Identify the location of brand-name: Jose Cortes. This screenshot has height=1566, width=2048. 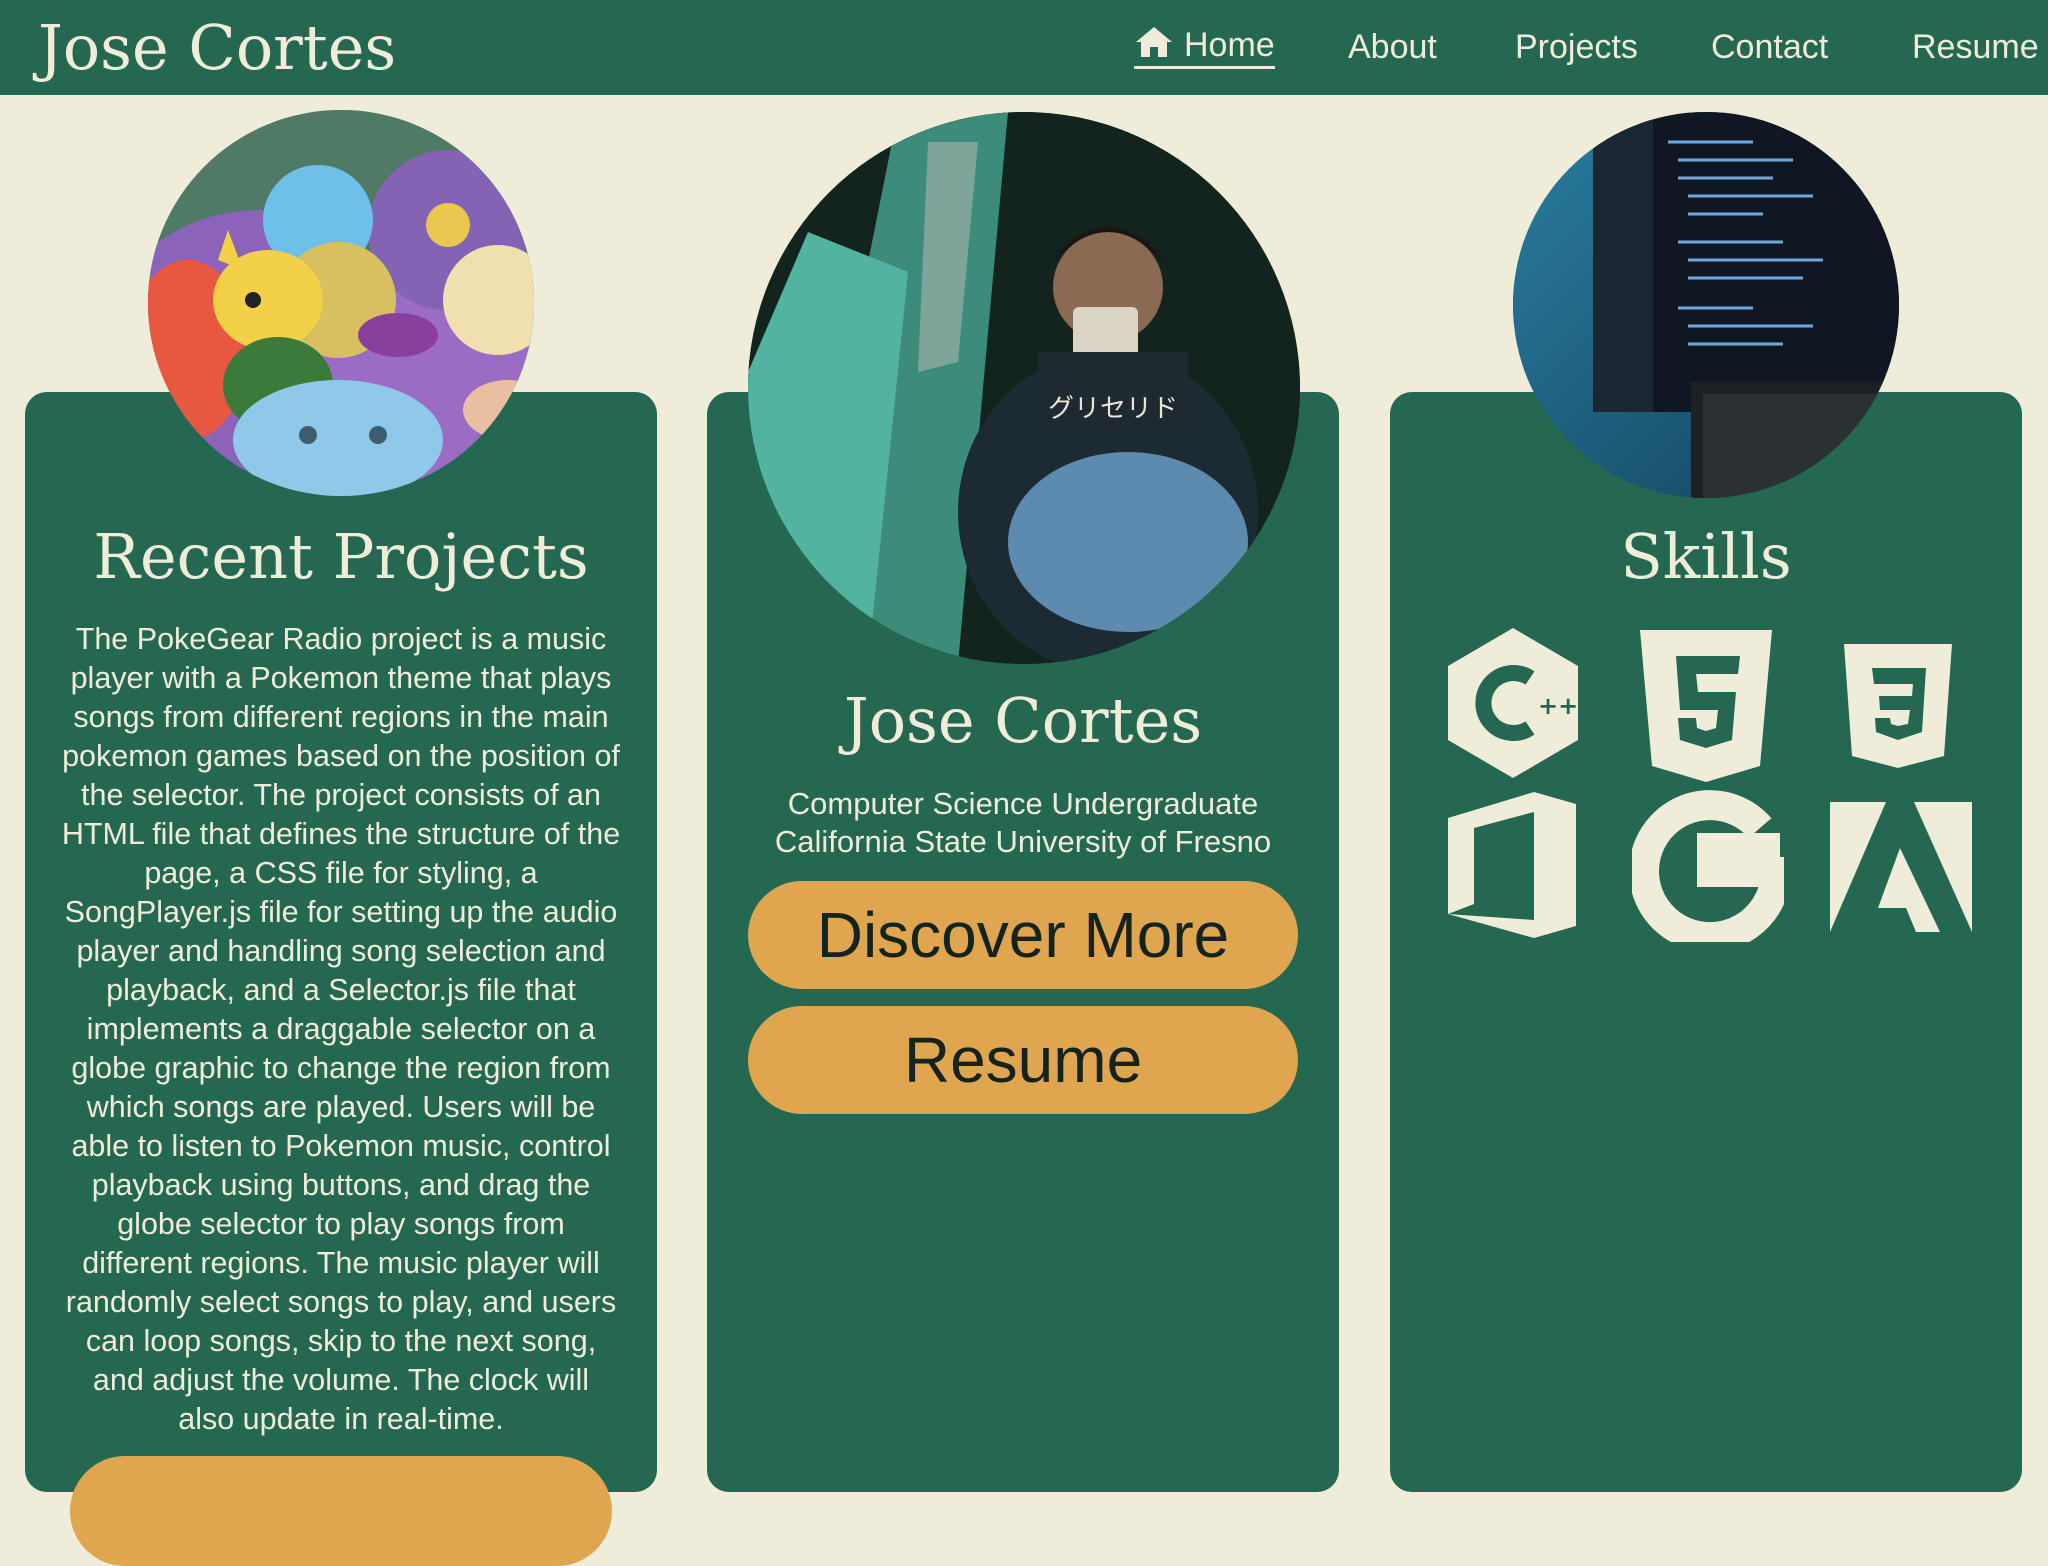
(217, 48).